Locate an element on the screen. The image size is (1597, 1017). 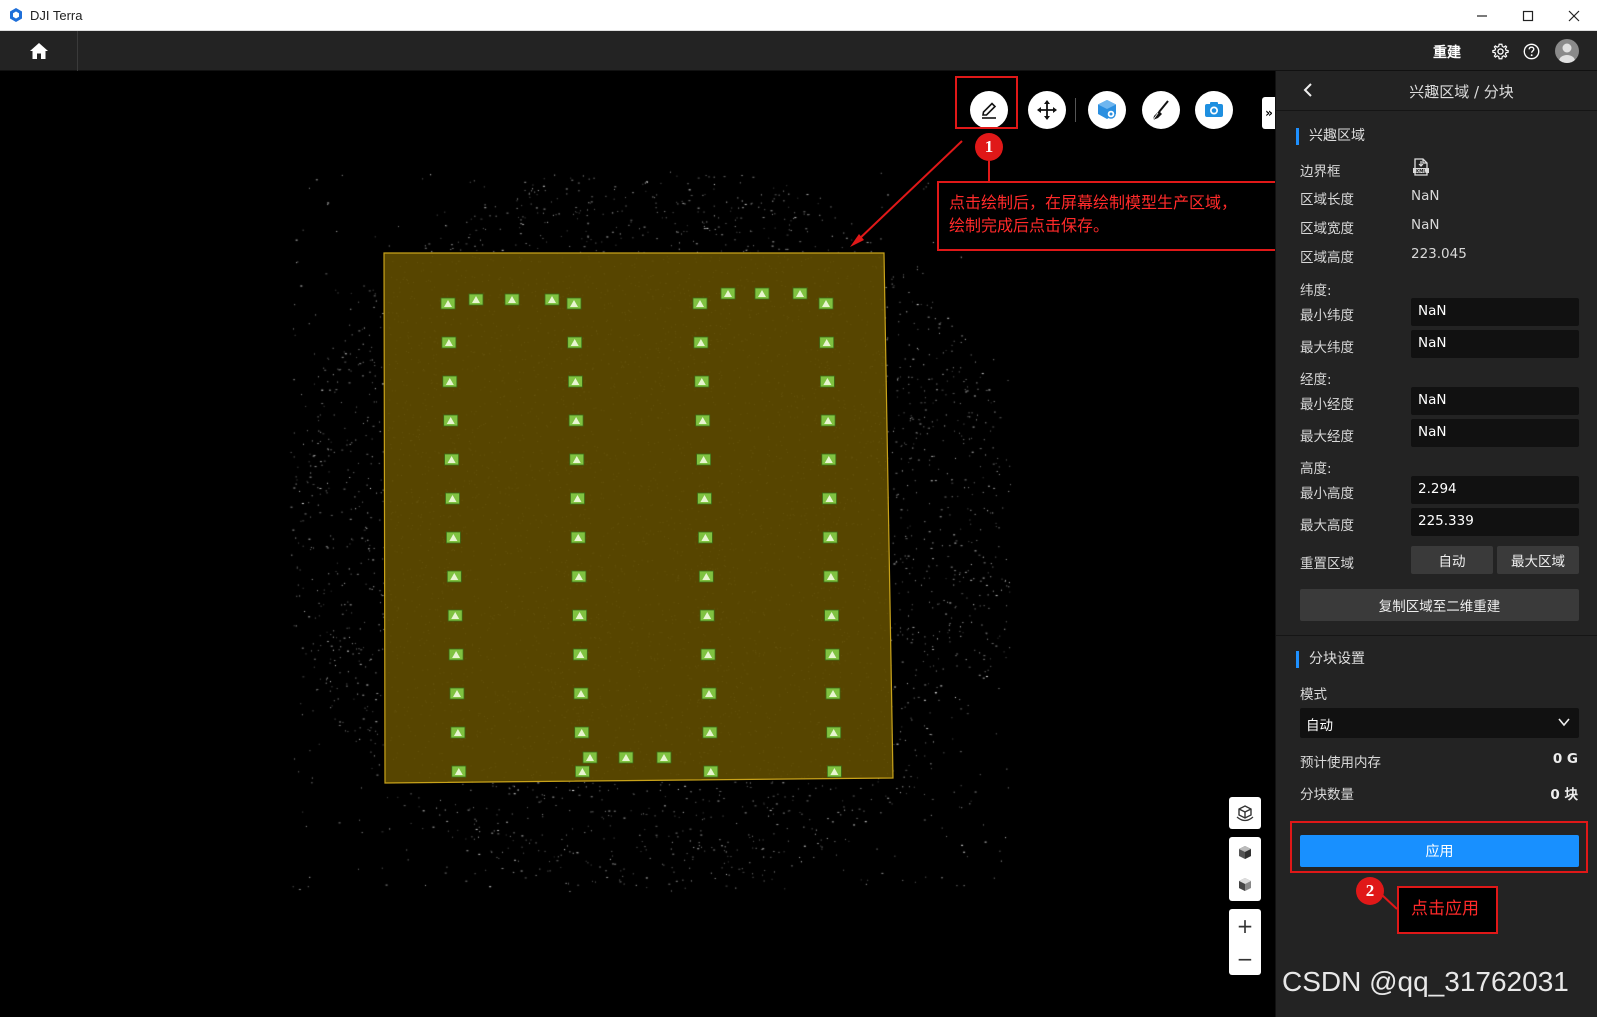
user-avatar is located at coordinates (1567, 51).